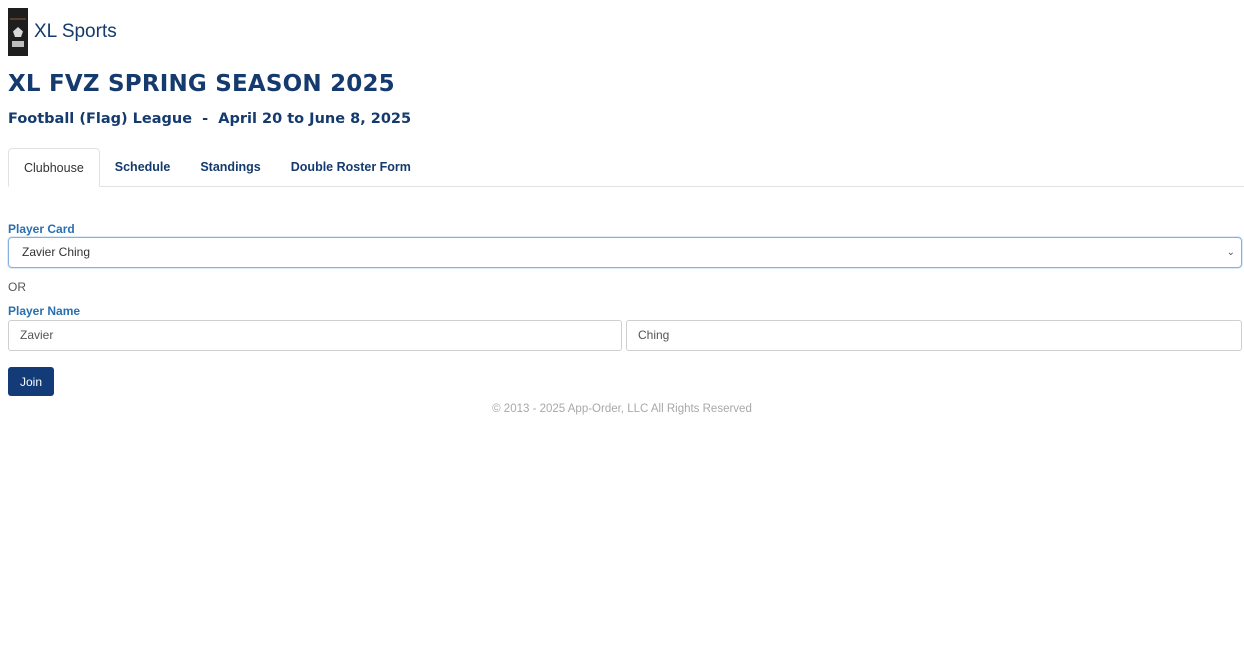 The image size is (1244, 671). I want to click on last-name-value: Ching, so click(654, 335).